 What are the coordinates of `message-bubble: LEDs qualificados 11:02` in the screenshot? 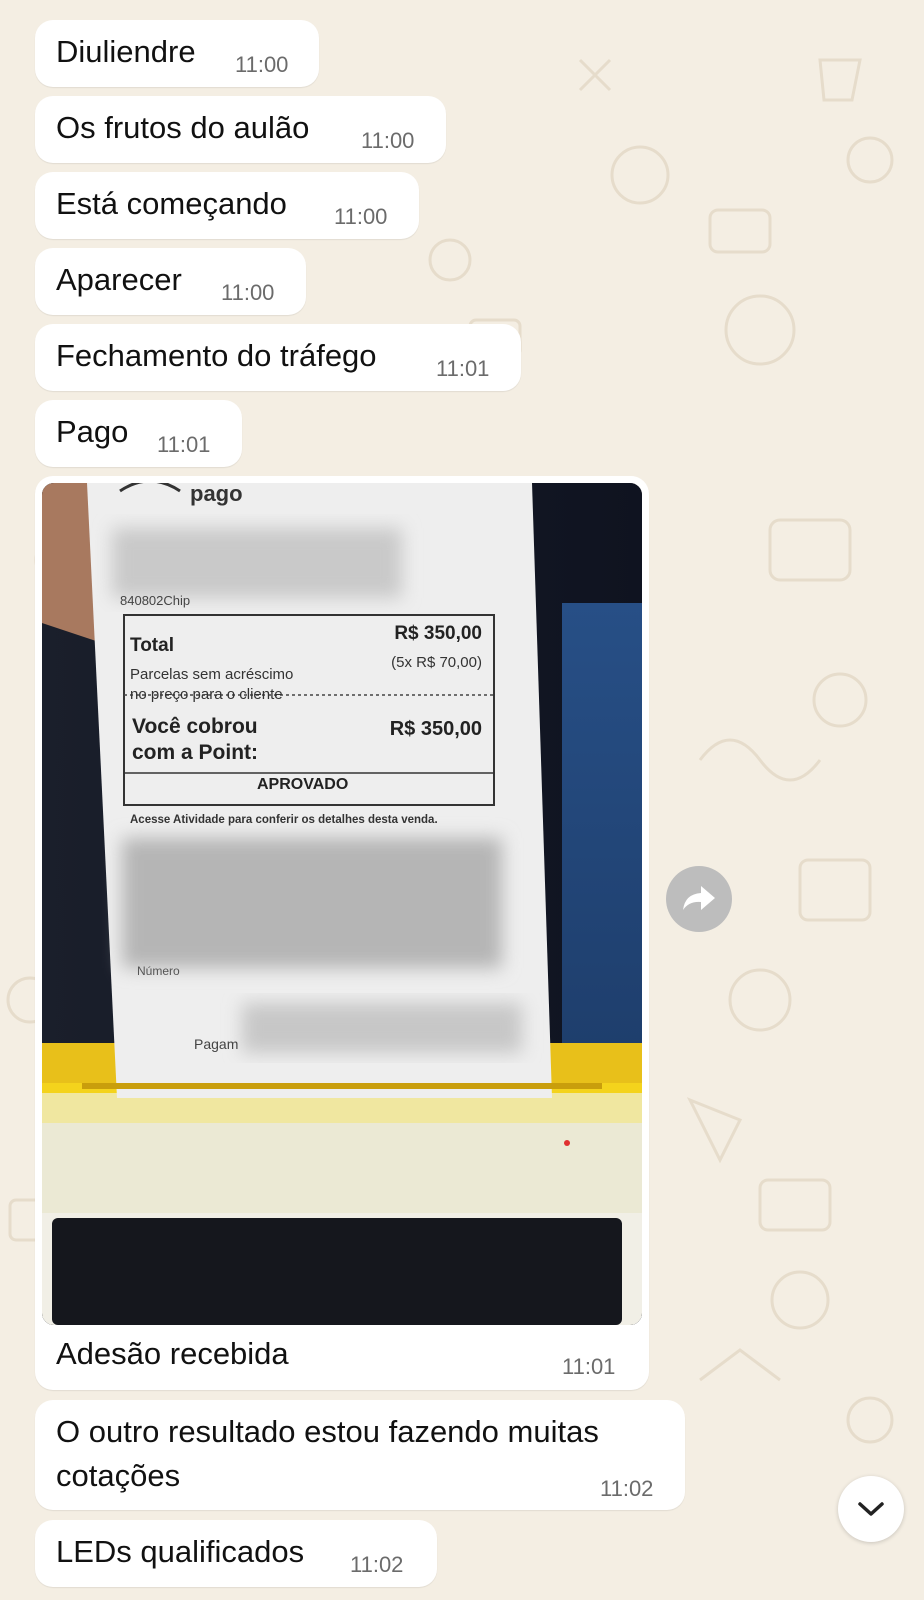 It's located at (236, 1553).